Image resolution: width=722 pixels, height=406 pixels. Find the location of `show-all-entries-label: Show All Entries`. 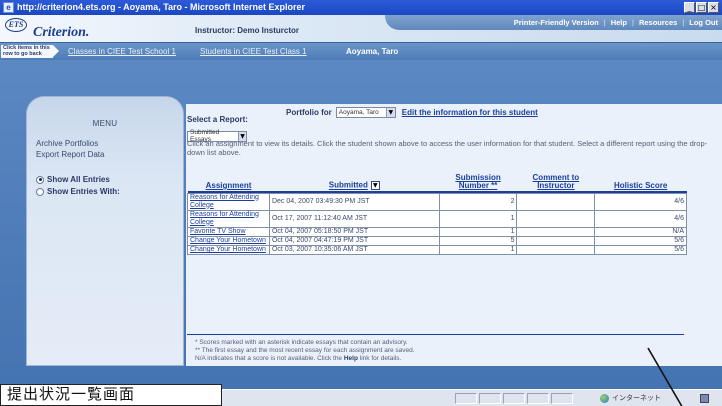

show-all-entries-label: Show All Entries is located at coordinates (78, 179).